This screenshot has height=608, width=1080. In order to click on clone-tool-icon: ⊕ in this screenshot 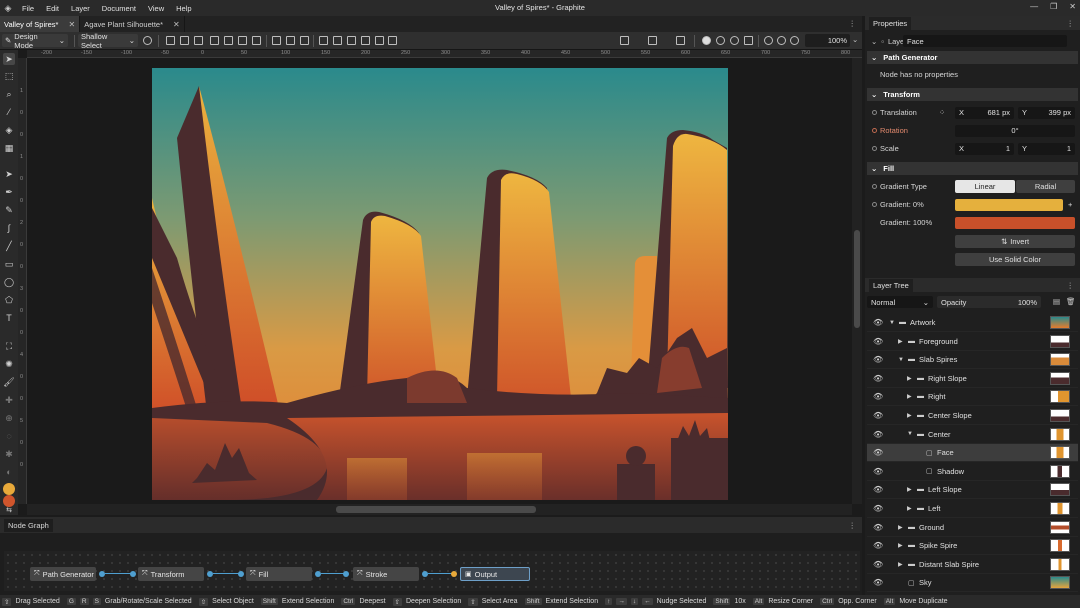, I will do `click(9, 418)`.